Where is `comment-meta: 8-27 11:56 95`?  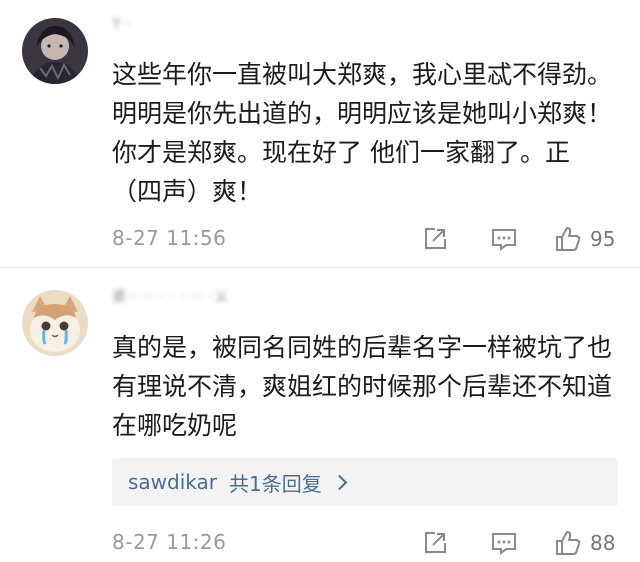
comment-meta: 8-27 11:56 95 is located at coordinates (367, 239).